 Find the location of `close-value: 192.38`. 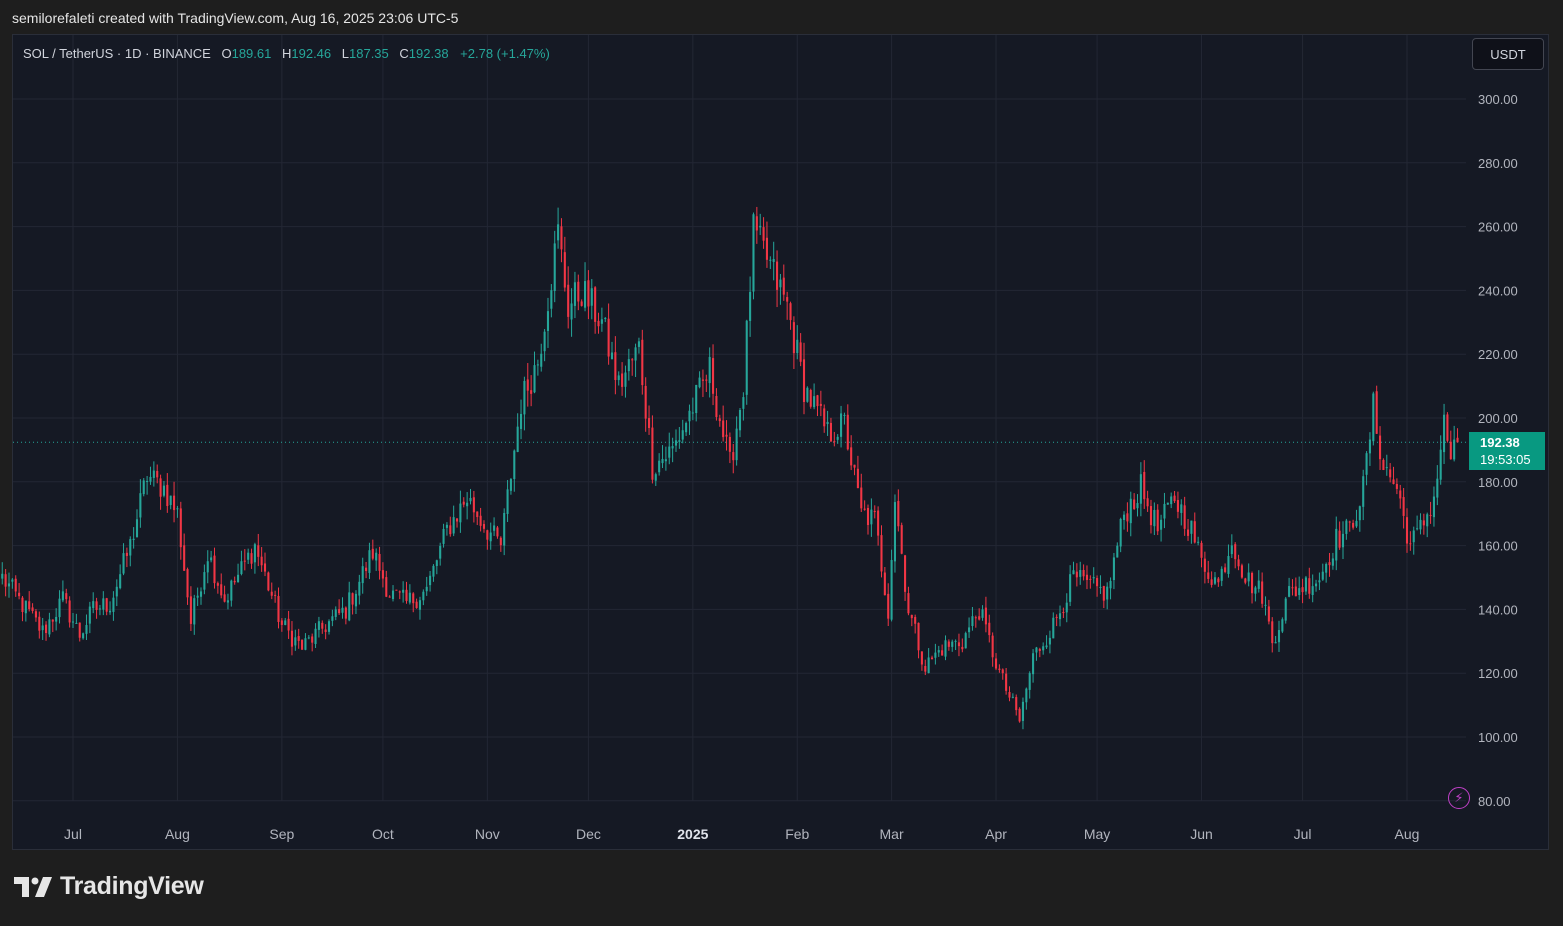

close-value: 192.38 is located at coordinates (428, 53).